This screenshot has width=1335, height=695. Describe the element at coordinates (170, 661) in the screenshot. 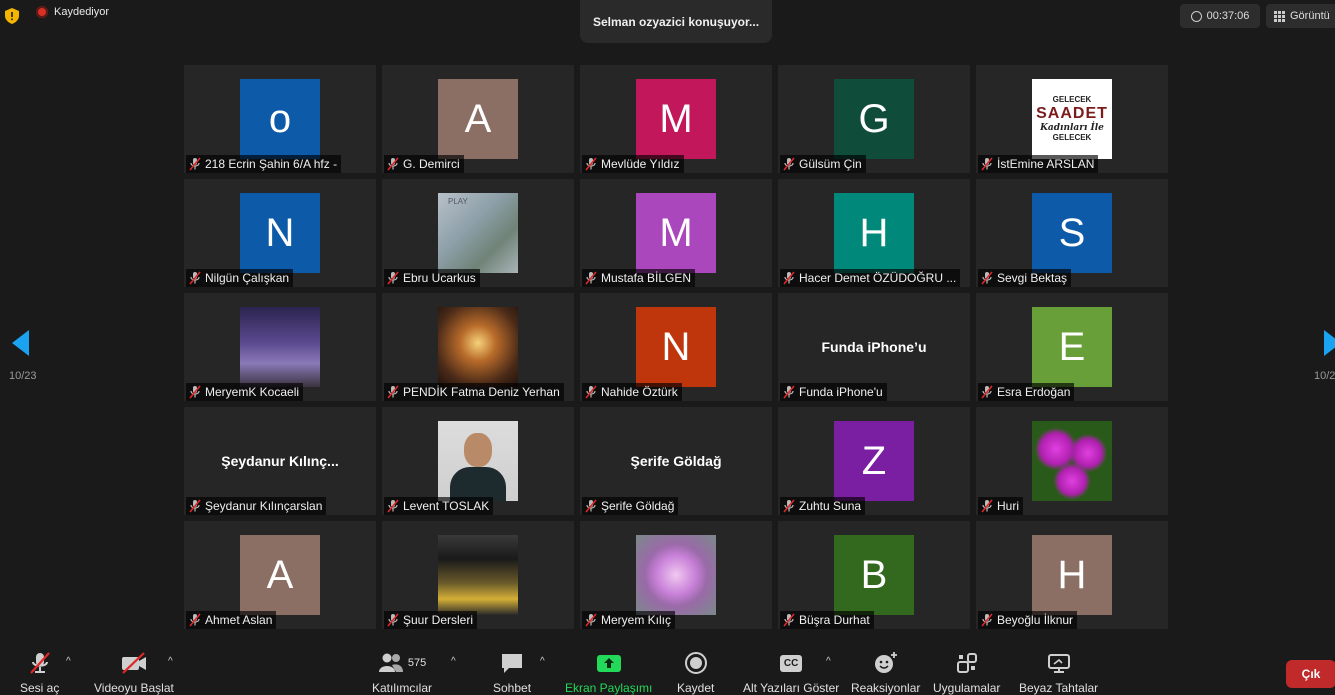

I see `video-options-chevron-icon: ^` at that location.